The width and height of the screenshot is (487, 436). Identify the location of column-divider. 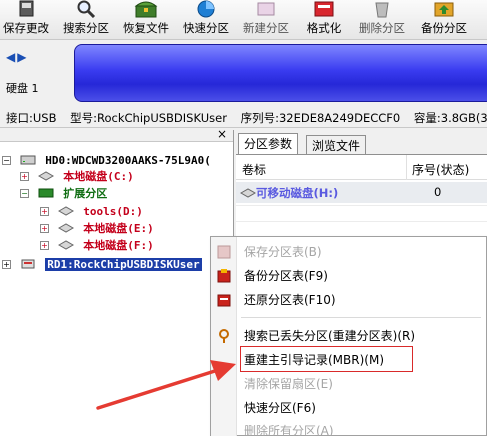
(406, 167).